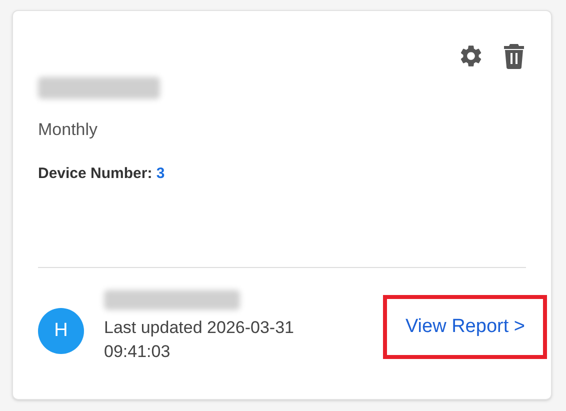 This screenshot has height=411, width=566. Describe the element at coordinates (471, 56) in the screenshot. I see `settings-icon` at that location.